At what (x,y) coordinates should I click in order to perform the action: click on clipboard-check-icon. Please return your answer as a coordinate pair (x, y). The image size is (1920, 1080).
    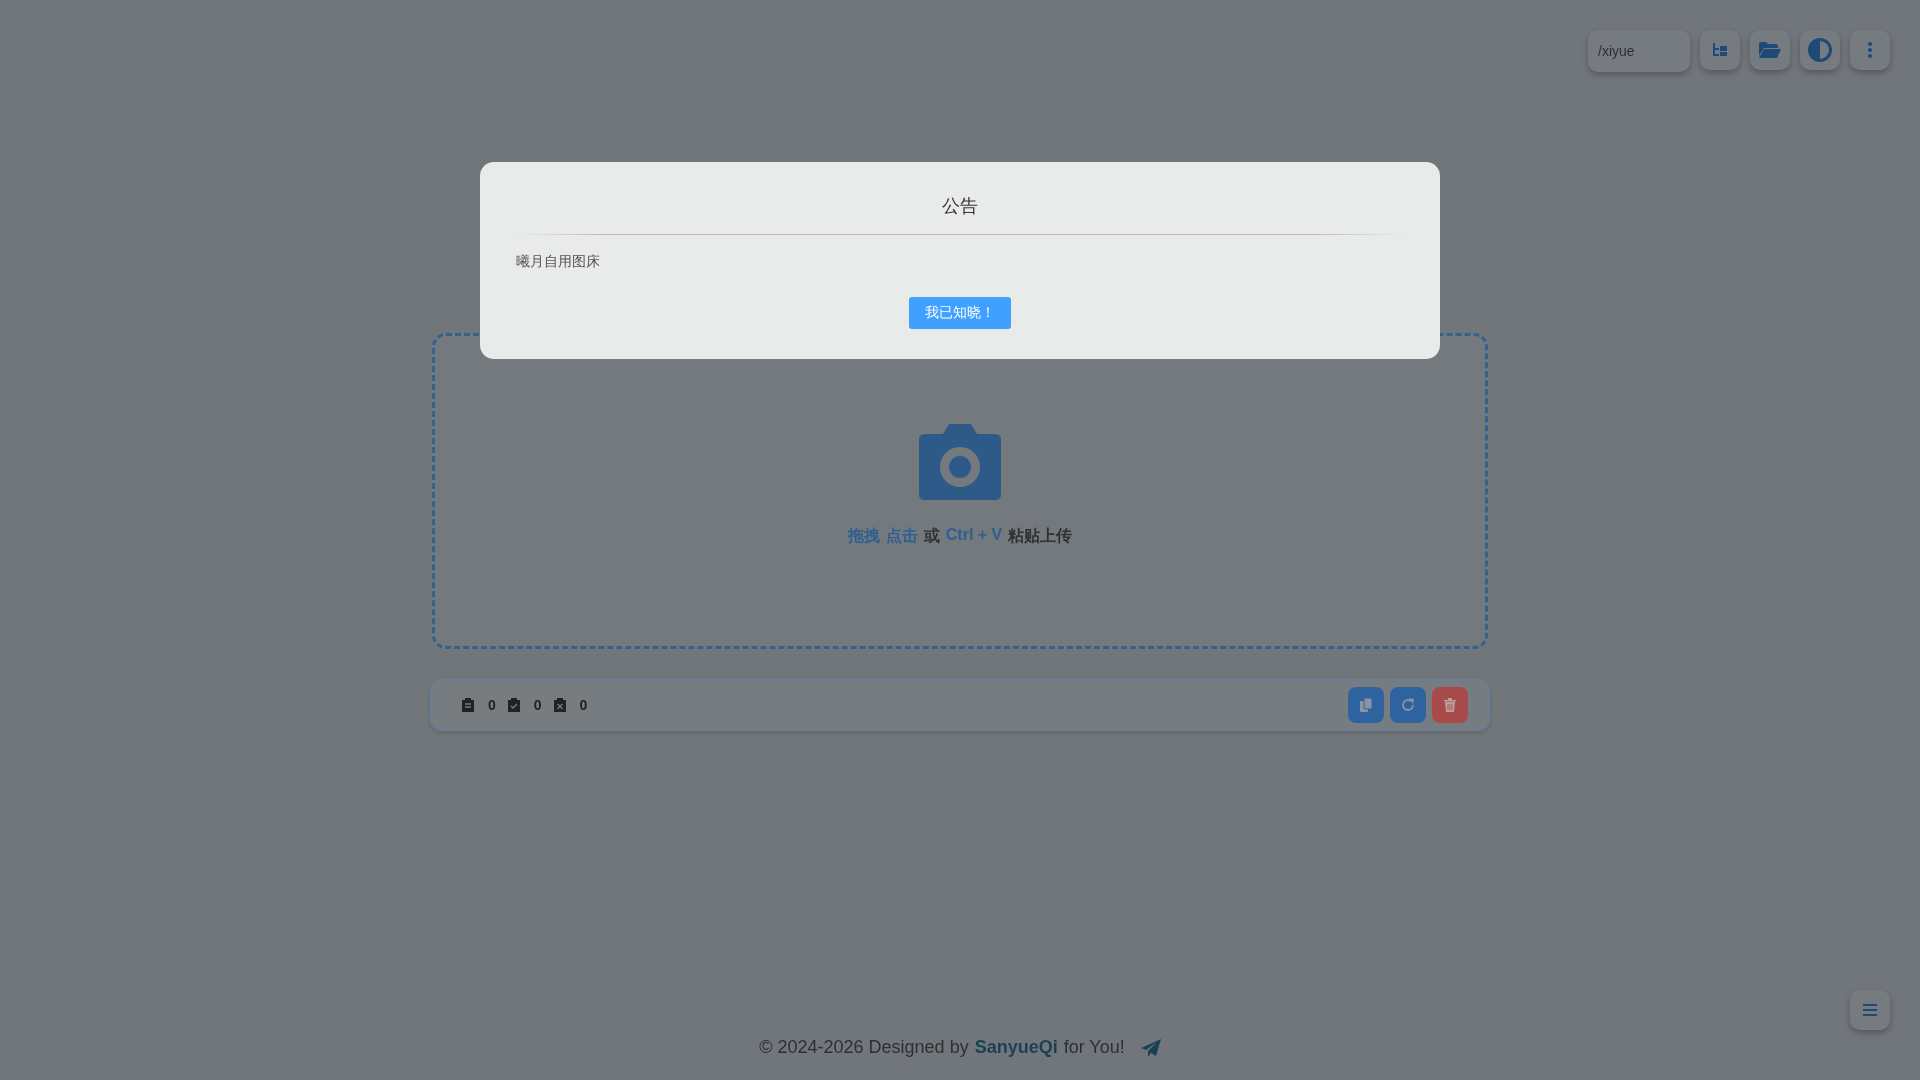
    Looking at the image, I should click on (513, 705).